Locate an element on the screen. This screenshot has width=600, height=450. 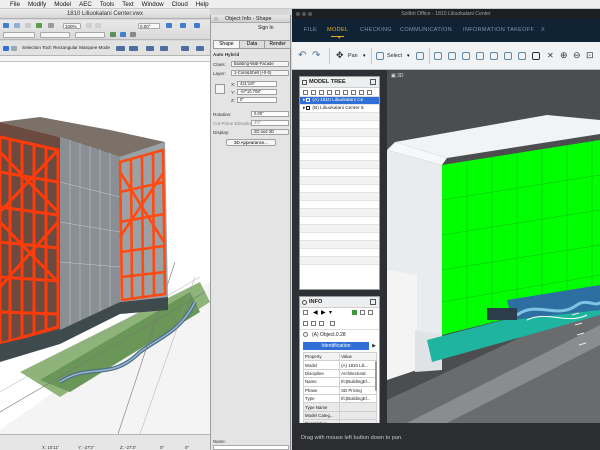
rotation-field: 0.00° is located at coordinates (270, 114).